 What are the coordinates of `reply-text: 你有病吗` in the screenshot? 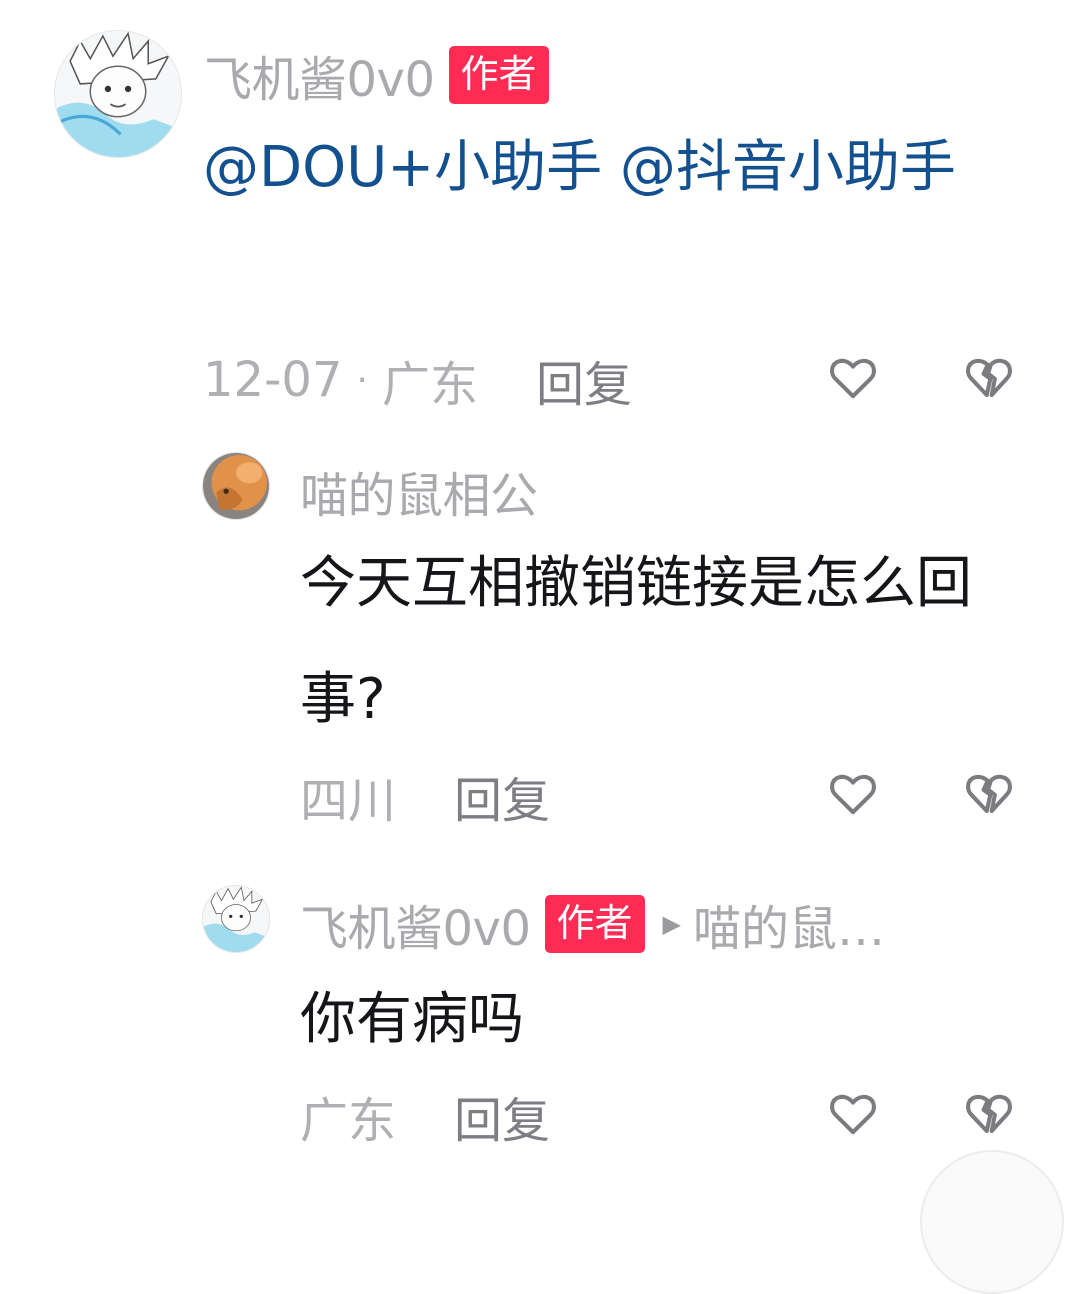 It's located at (412, 1019).